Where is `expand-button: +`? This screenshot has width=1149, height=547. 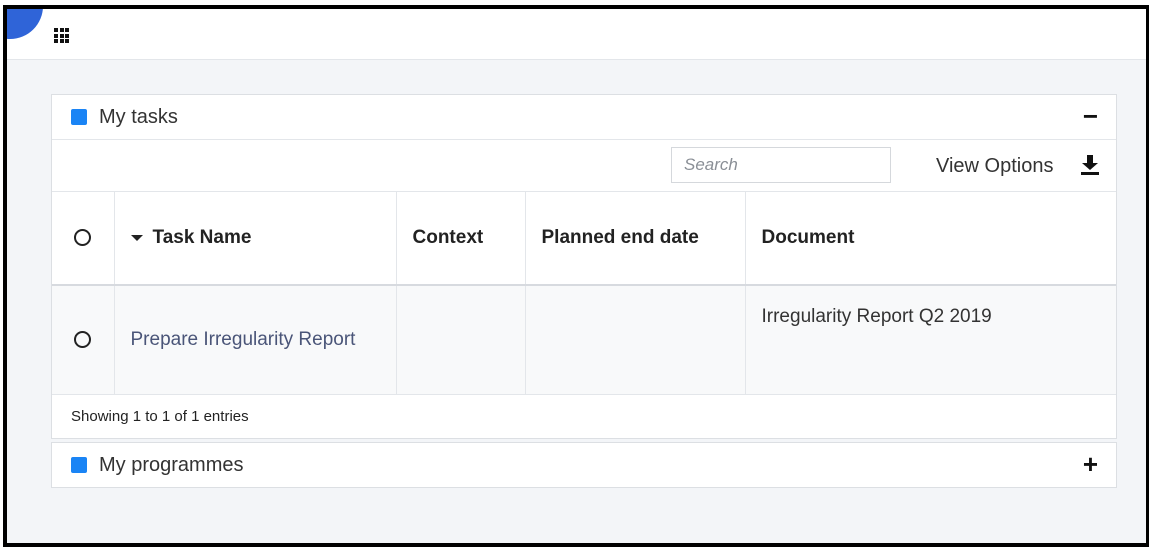 expand-button: + is located at coordinates (1090, 464).